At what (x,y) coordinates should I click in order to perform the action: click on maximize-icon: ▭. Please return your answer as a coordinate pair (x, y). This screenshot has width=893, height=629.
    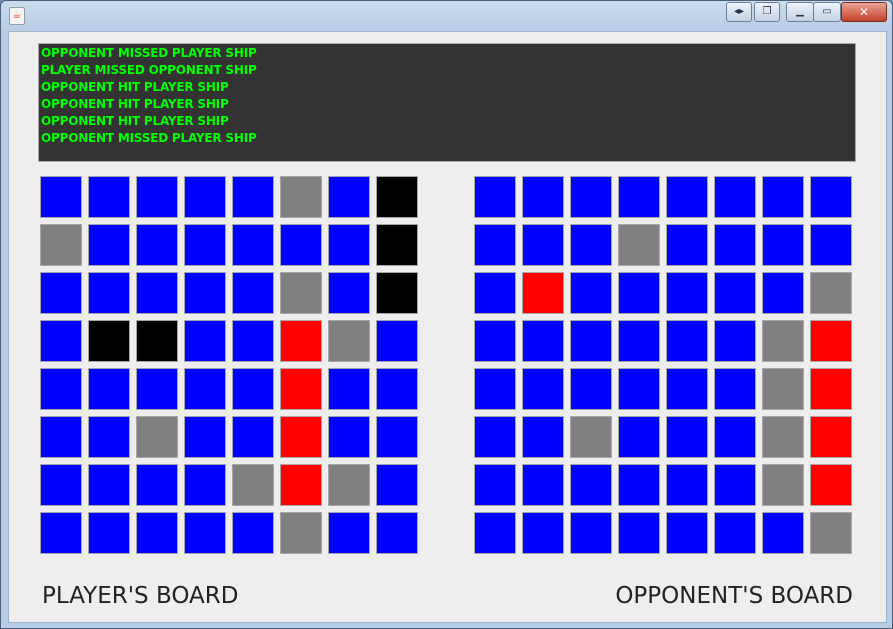
    Looking at the image, I should click on (827, 12).